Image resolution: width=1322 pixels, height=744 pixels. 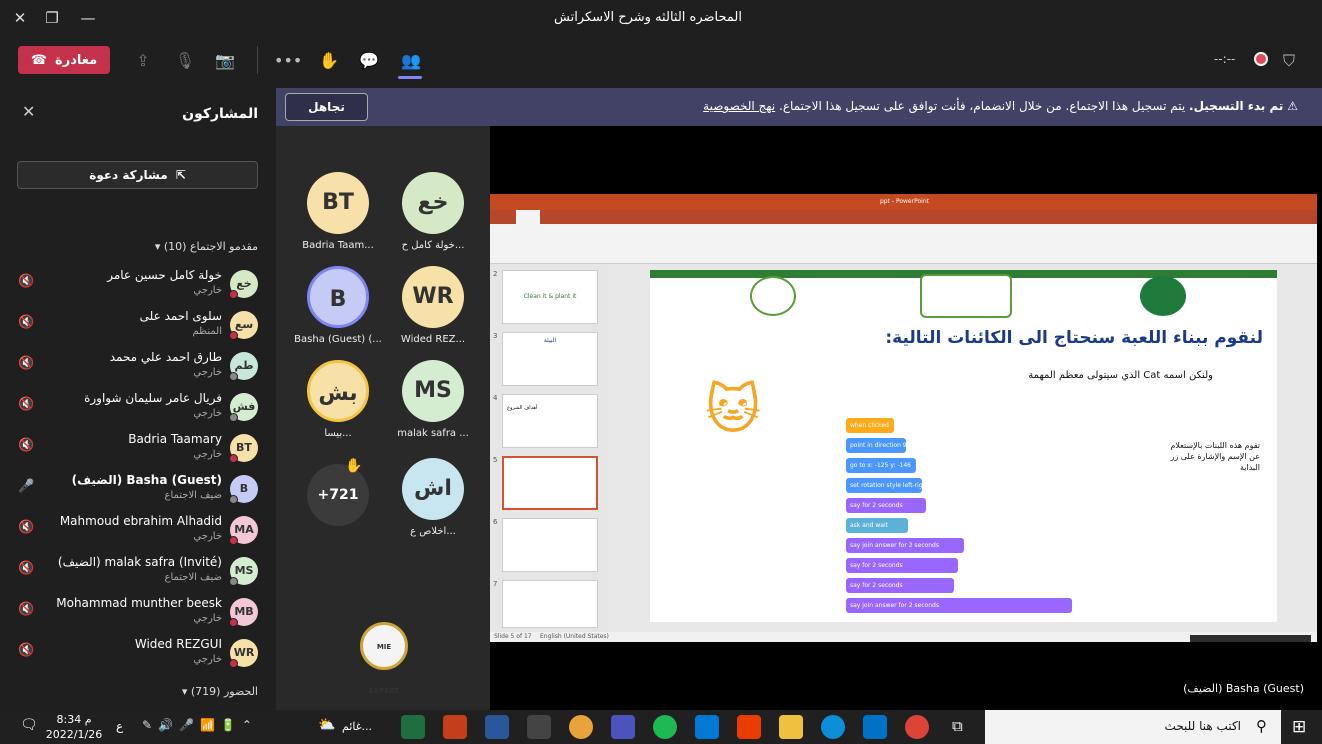 I want to click on store-icon, so click(x=707, y=727).